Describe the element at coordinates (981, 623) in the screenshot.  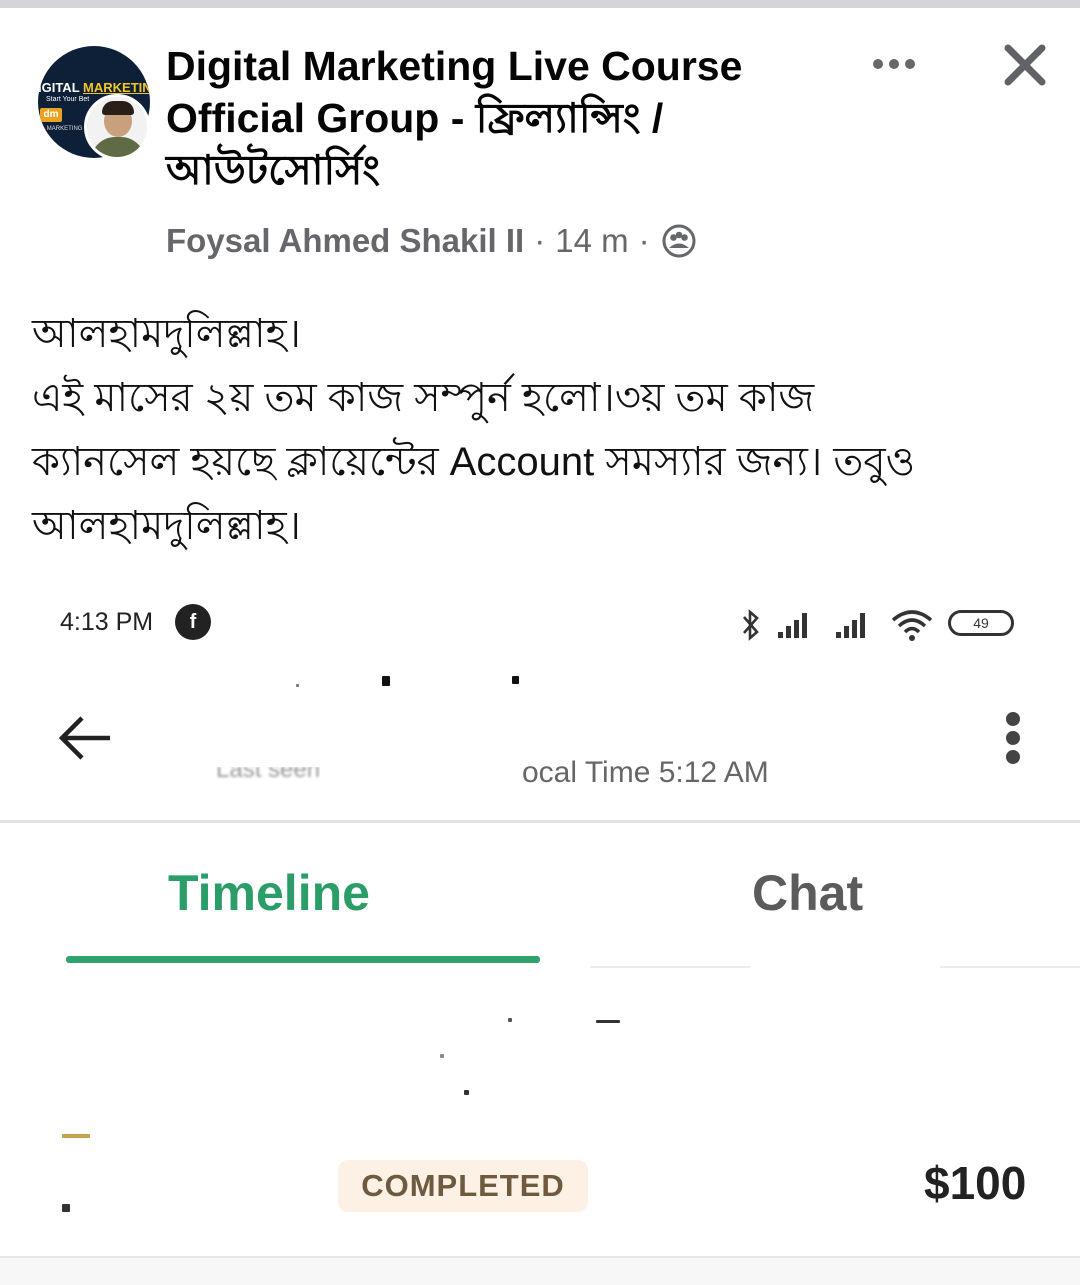
I see `battery-icon: 49` at that location.